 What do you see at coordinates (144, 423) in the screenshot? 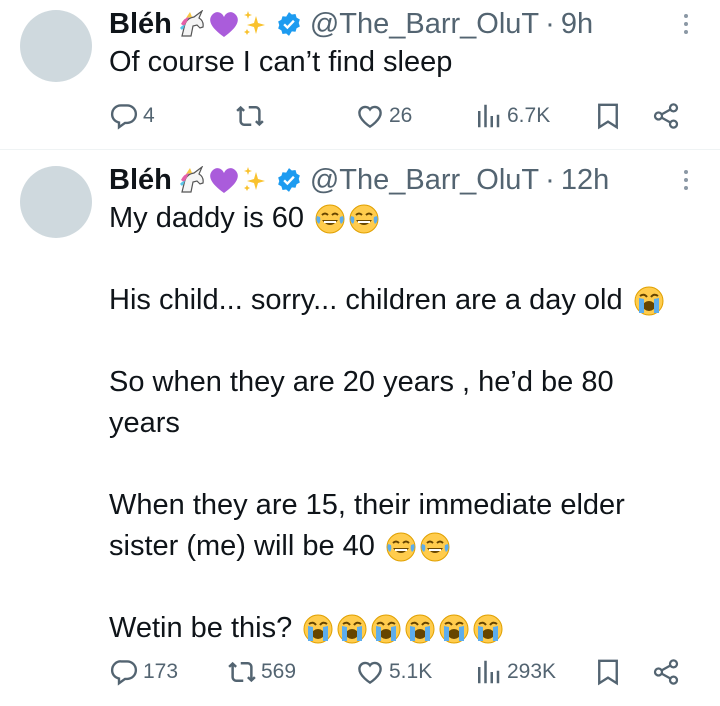
I see `tweet-line: years` at bounding box center [144, 423].